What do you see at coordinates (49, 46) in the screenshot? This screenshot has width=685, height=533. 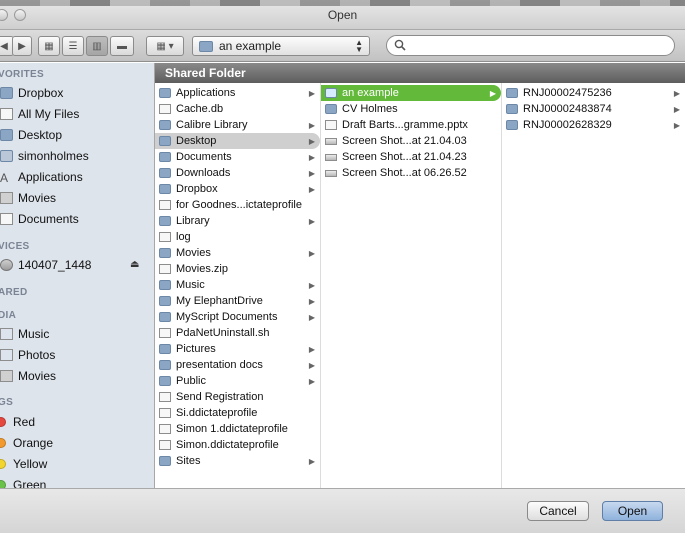 I see `icon-view-button: ▦` at bounding box center [49, 46].